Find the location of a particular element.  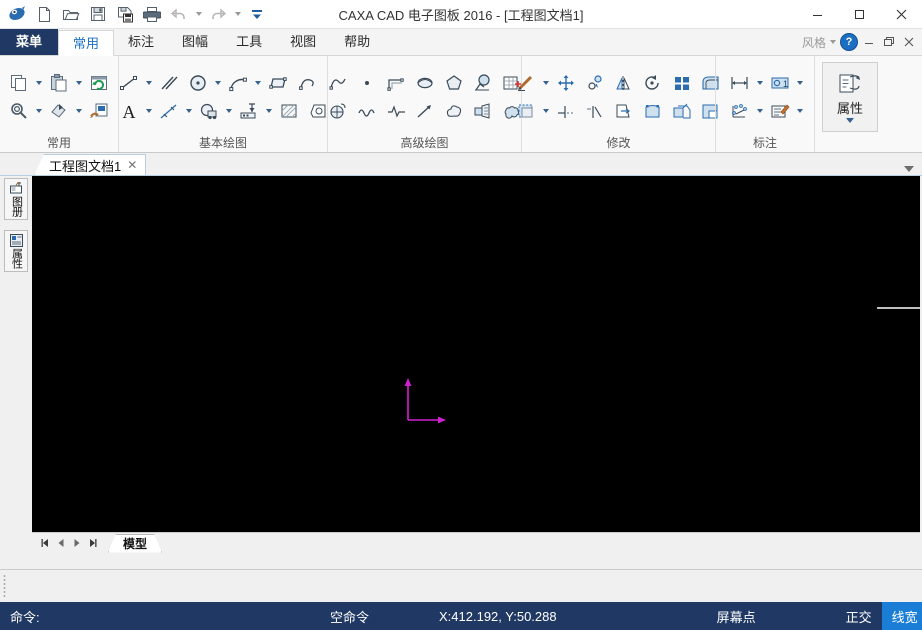

sidebar-panel-drawing-album: 图册 is located at coordinates (16, 199).